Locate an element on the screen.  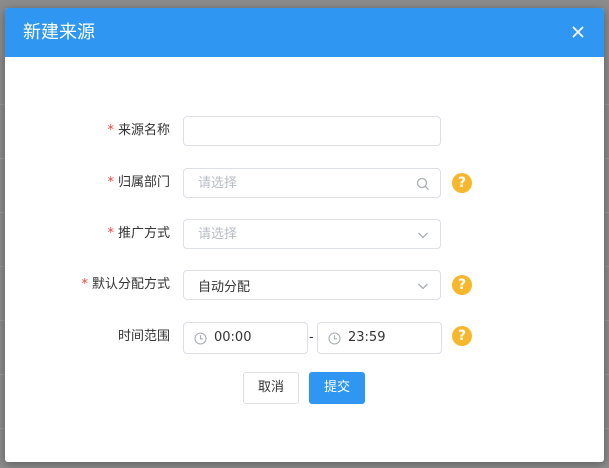
close-icon is located at coordinates (578, 32).